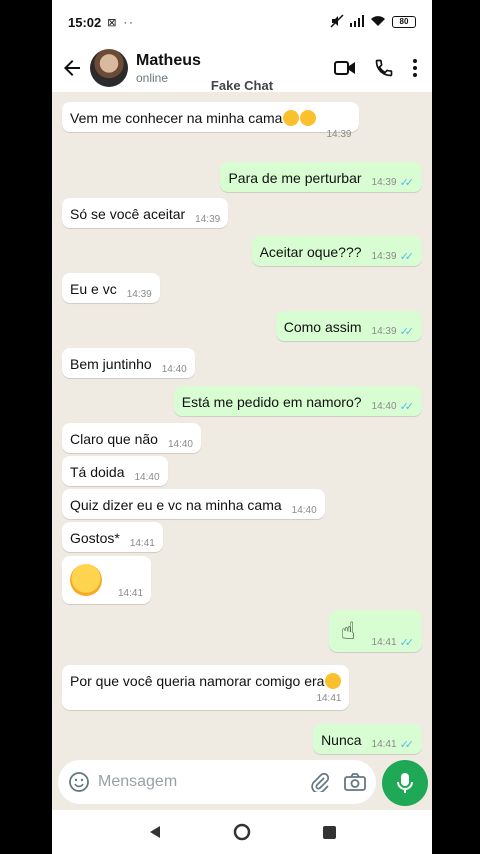  I want to click on message-outgoing: Para de me perturbar 14:39 ✓✓, so click(321, 177).